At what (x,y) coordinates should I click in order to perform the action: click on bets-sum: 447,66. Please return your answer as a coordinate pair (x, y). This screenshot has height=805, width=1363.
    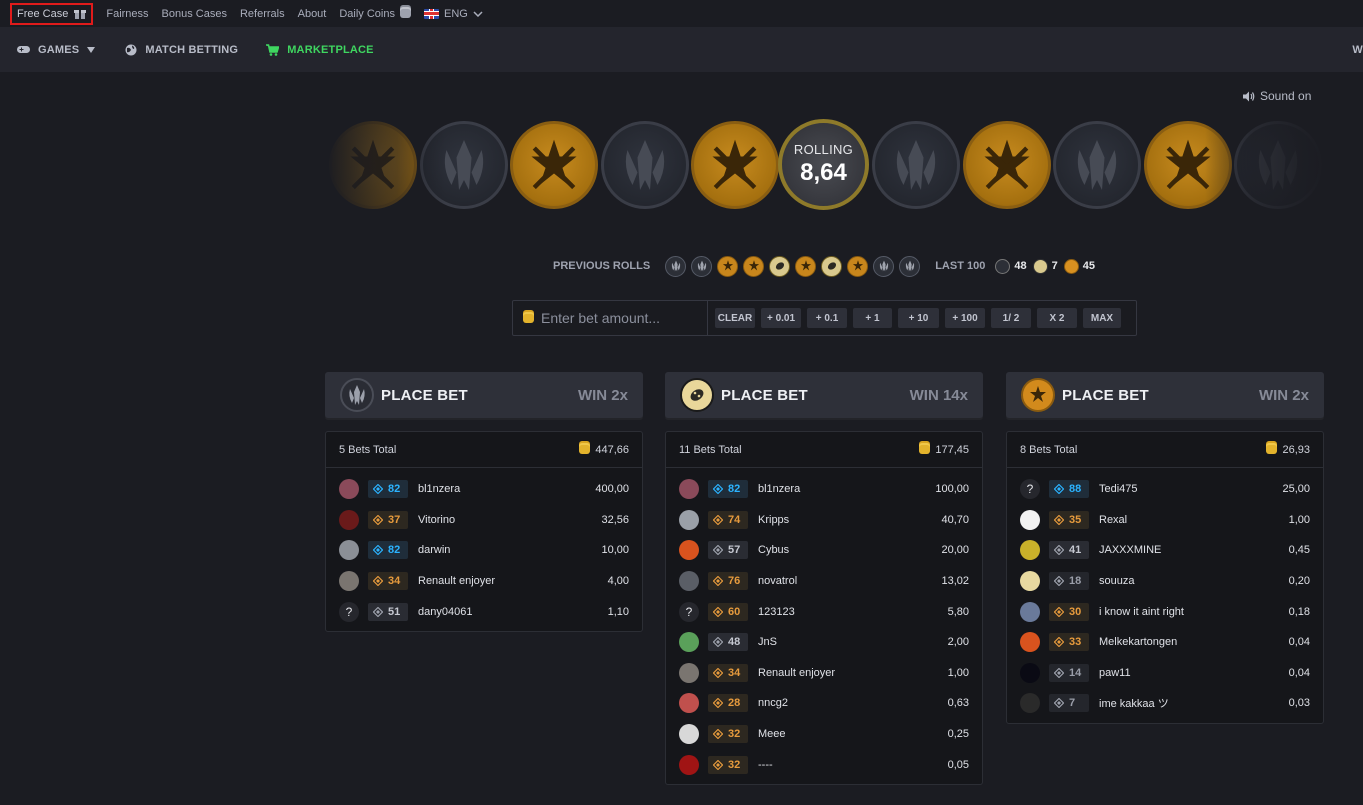
    Looking at the image, I should click on (604, 450).